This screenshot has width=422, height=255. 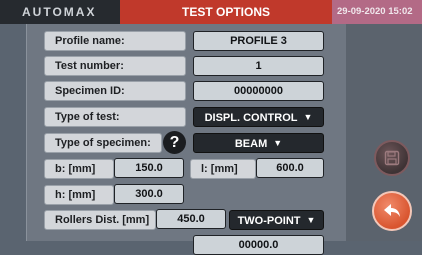 What do you see at coordinates (174, 142) in the screenshot?
I see `help-icon: ?` at bounding box center [174, 142].